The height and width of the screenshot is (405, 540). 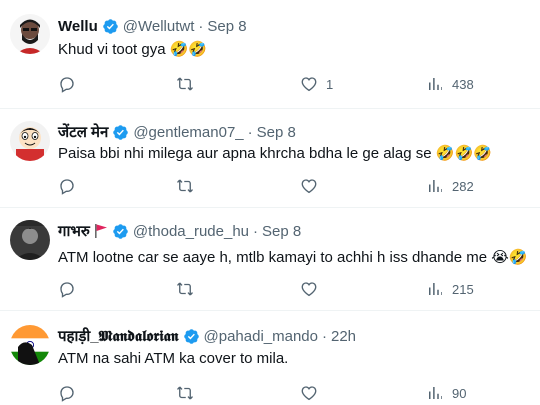 What do you see at coordinates (343, 336) in the screenshot?
I see `timestamp: 22h` at bounding box center [343, 336].